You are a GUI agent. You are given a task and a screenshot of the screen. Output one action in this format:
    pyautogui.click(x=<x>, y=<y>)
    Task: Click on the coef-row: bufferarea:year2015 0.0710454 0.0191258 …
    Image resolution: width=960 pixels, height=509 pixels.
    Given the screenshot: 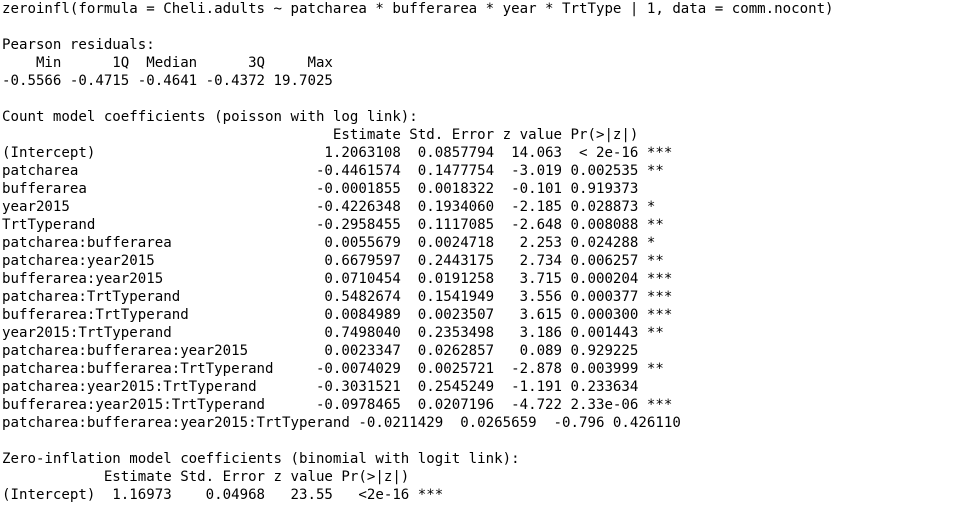 What is the action you would take?
    pyautogui.click(x=337, y=279)
    